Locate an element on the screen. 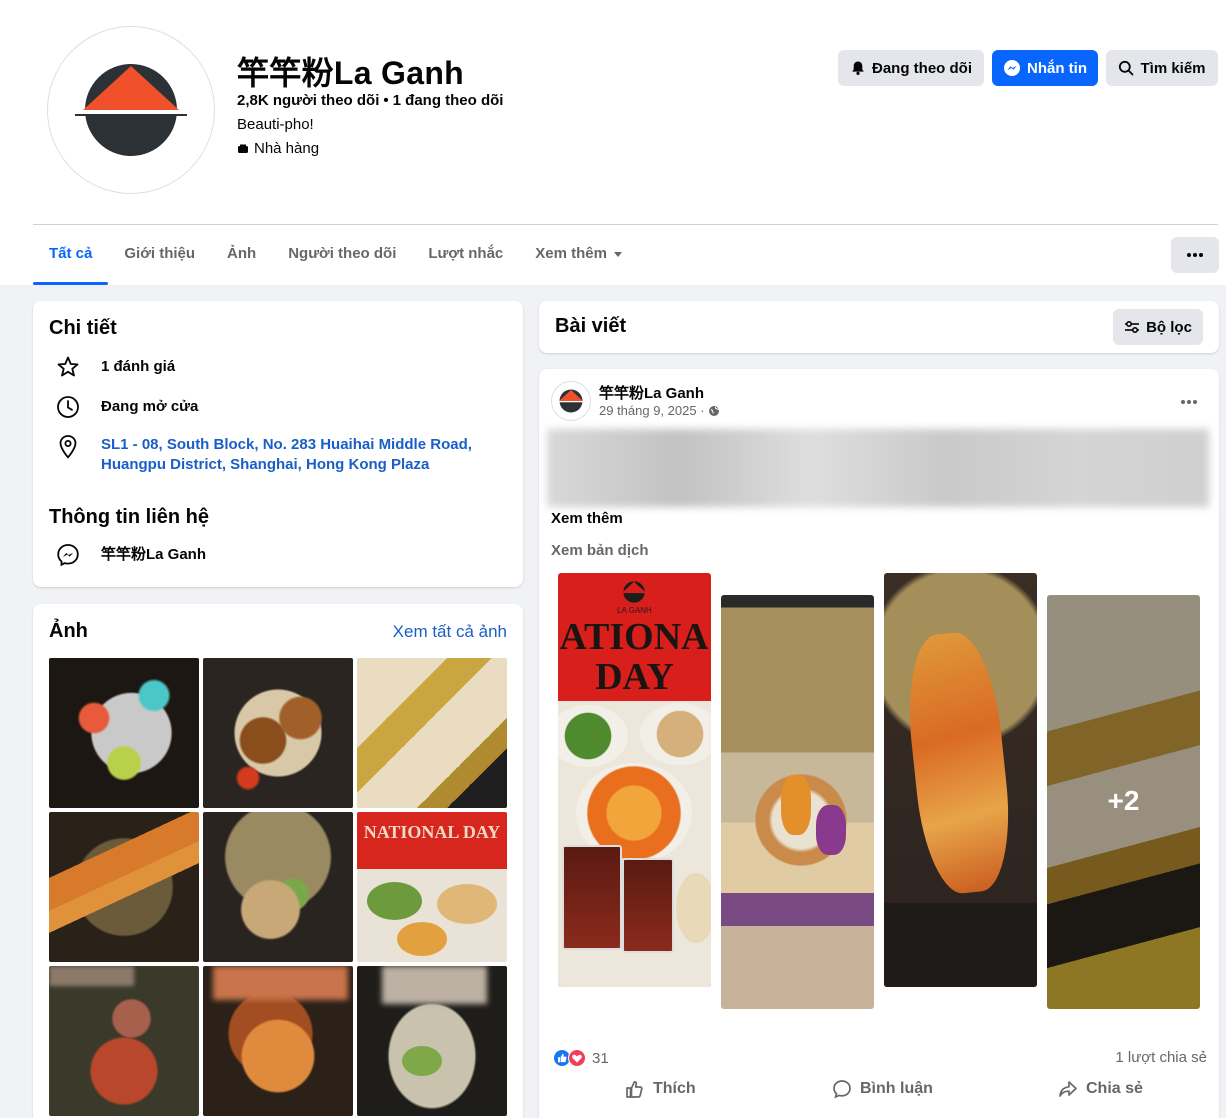  post-options-button is located at coordinates (1189, 400).